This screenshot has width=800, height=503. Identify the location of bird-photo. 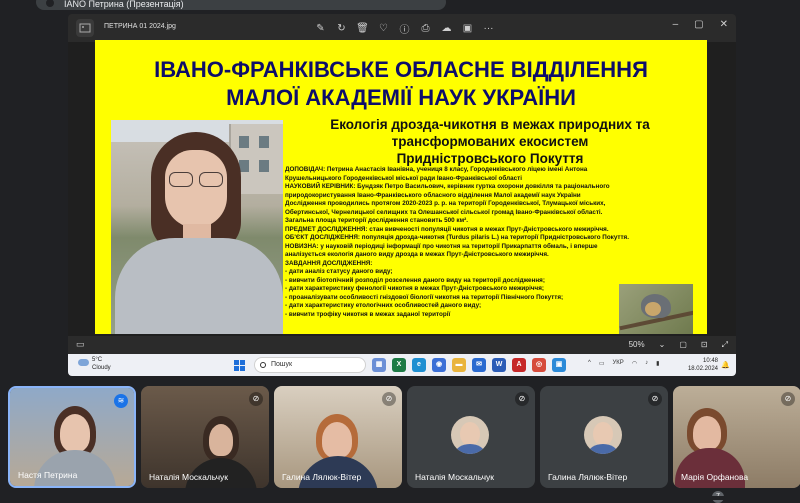
(656, 309).